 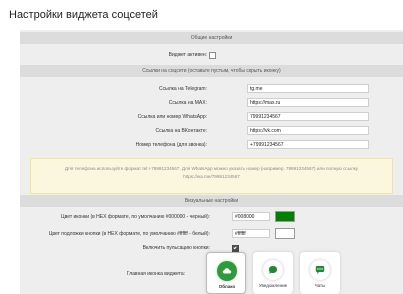 I want to click on pulse-checkbox, so click(x=235, y=248).